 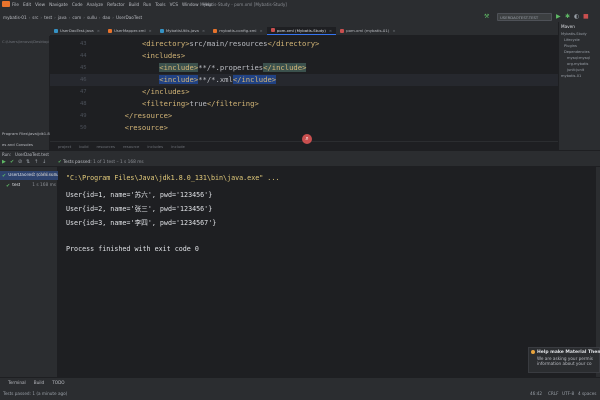 I want to click on crumb-src: src, so click(x=35, y=17).